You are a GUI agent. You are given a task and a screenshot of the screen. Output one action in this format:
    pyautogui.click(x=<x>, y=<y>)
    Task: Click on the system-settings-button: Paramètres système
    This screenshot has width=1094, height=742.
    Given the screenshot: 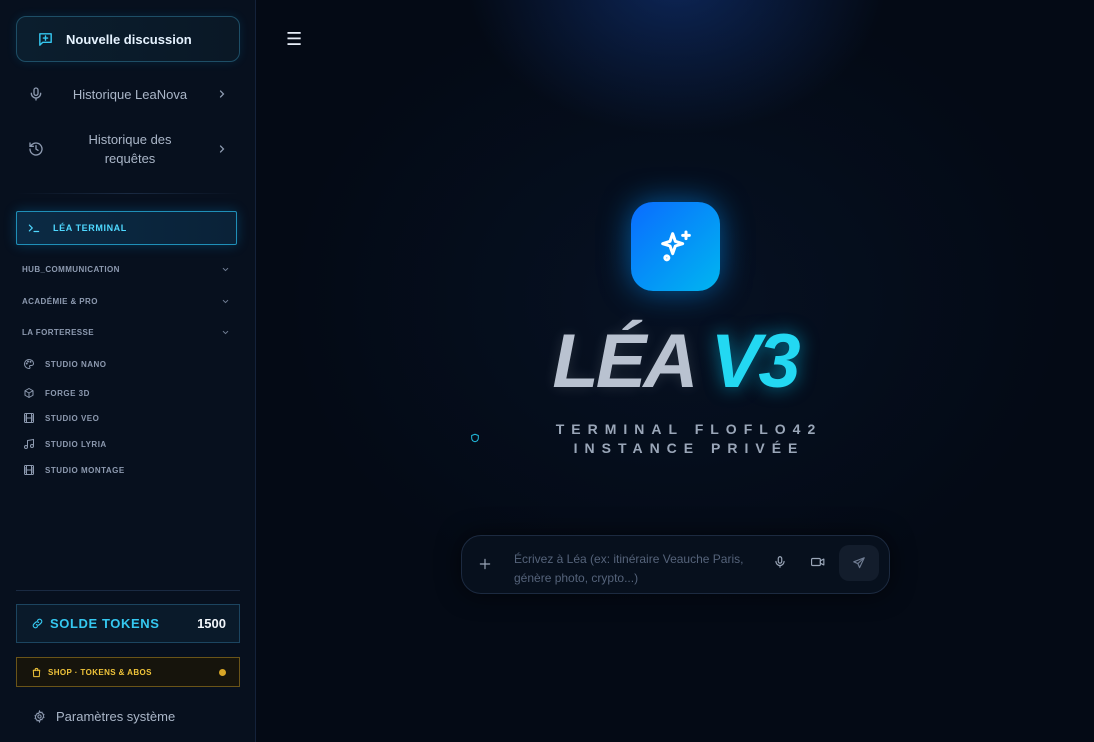 What is the action you would take?
    pyautogui.click(x=104, y=716)
    